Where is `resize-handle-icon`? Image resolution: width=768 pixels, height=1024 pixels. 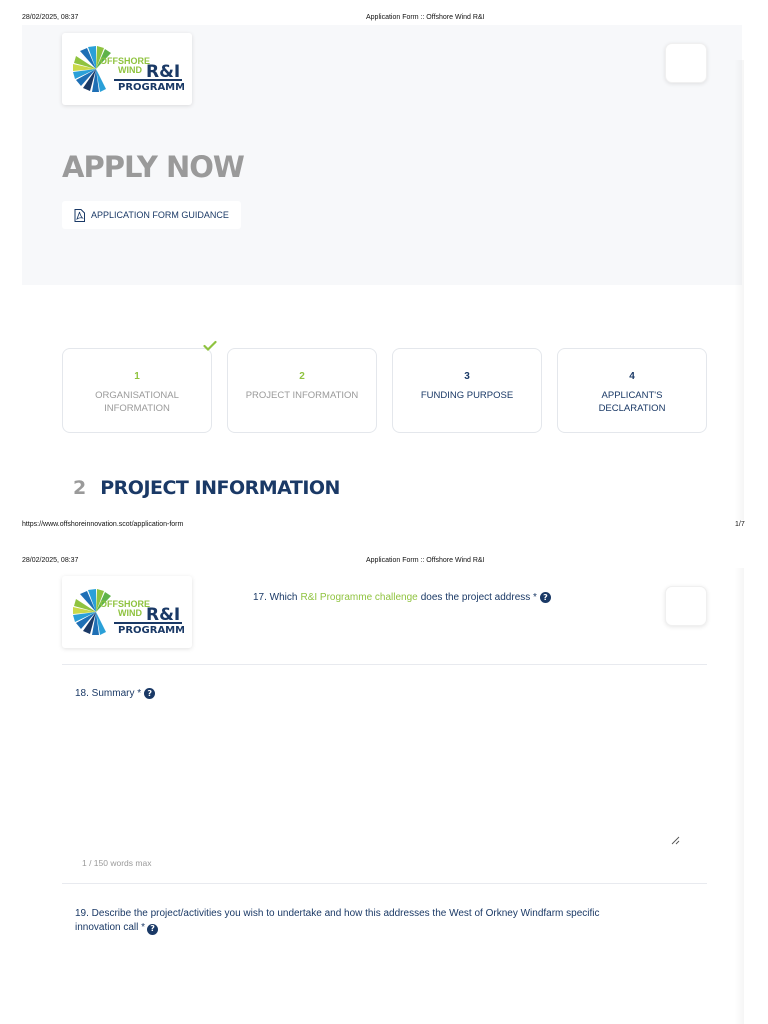 resize-handle-icon is located at coordinates (675, 840).